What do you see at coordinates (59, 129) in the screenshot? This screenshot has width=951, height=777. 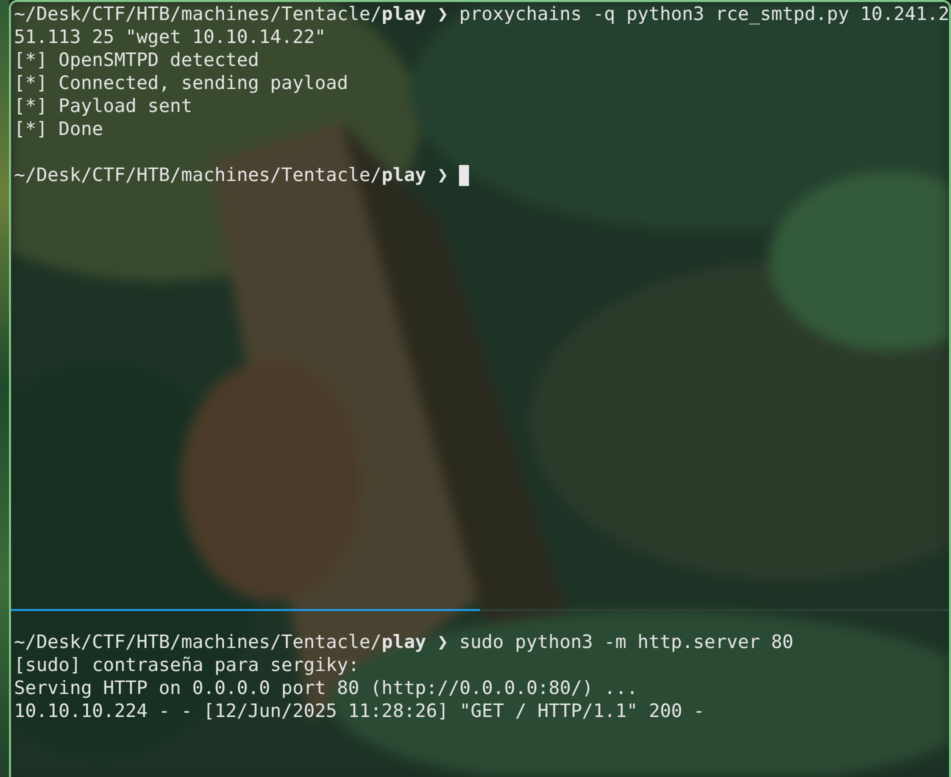 I see `output-line: [*] Done` at bounding box center [59, 129].